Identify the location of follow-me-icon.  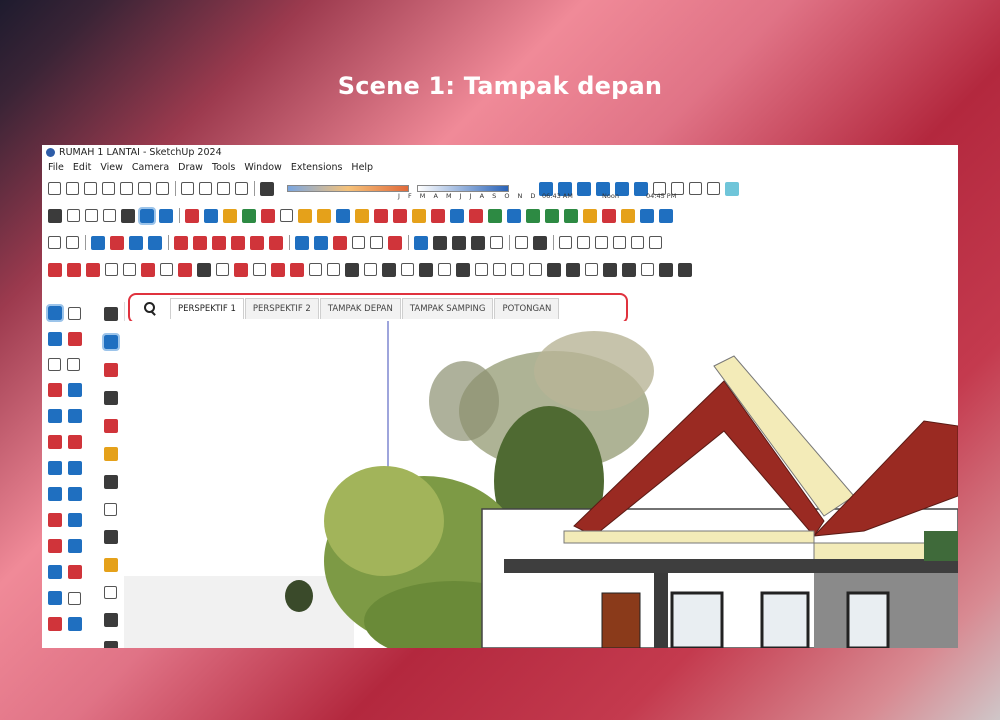
(324, 215).